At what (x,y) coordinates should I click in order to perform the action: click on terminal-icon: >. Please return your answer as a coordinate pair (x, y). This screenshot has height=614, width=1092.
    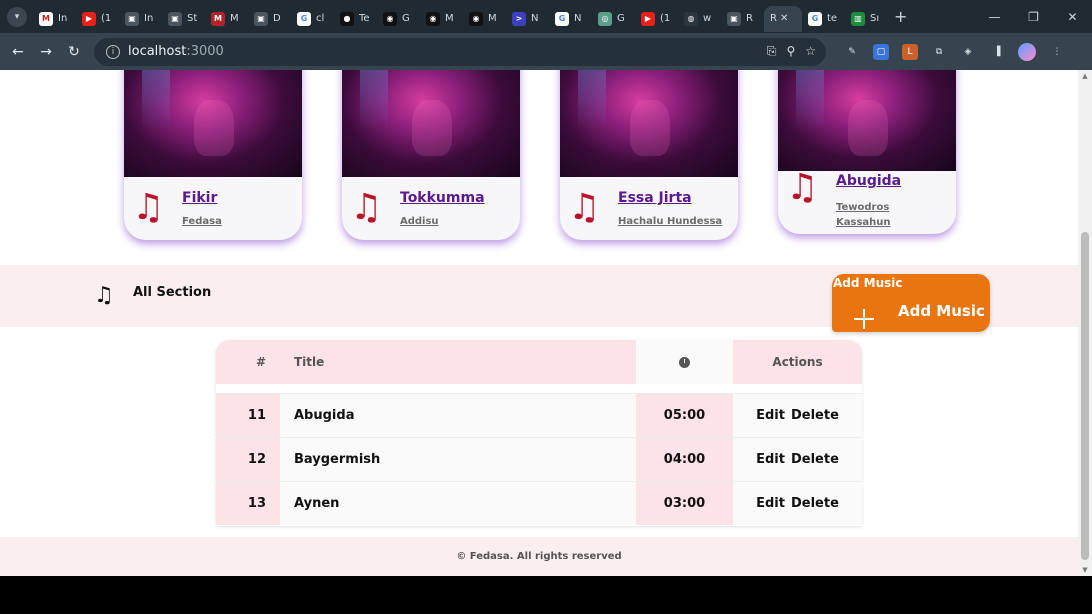
    Looking at the image, I should click on (519, 18).